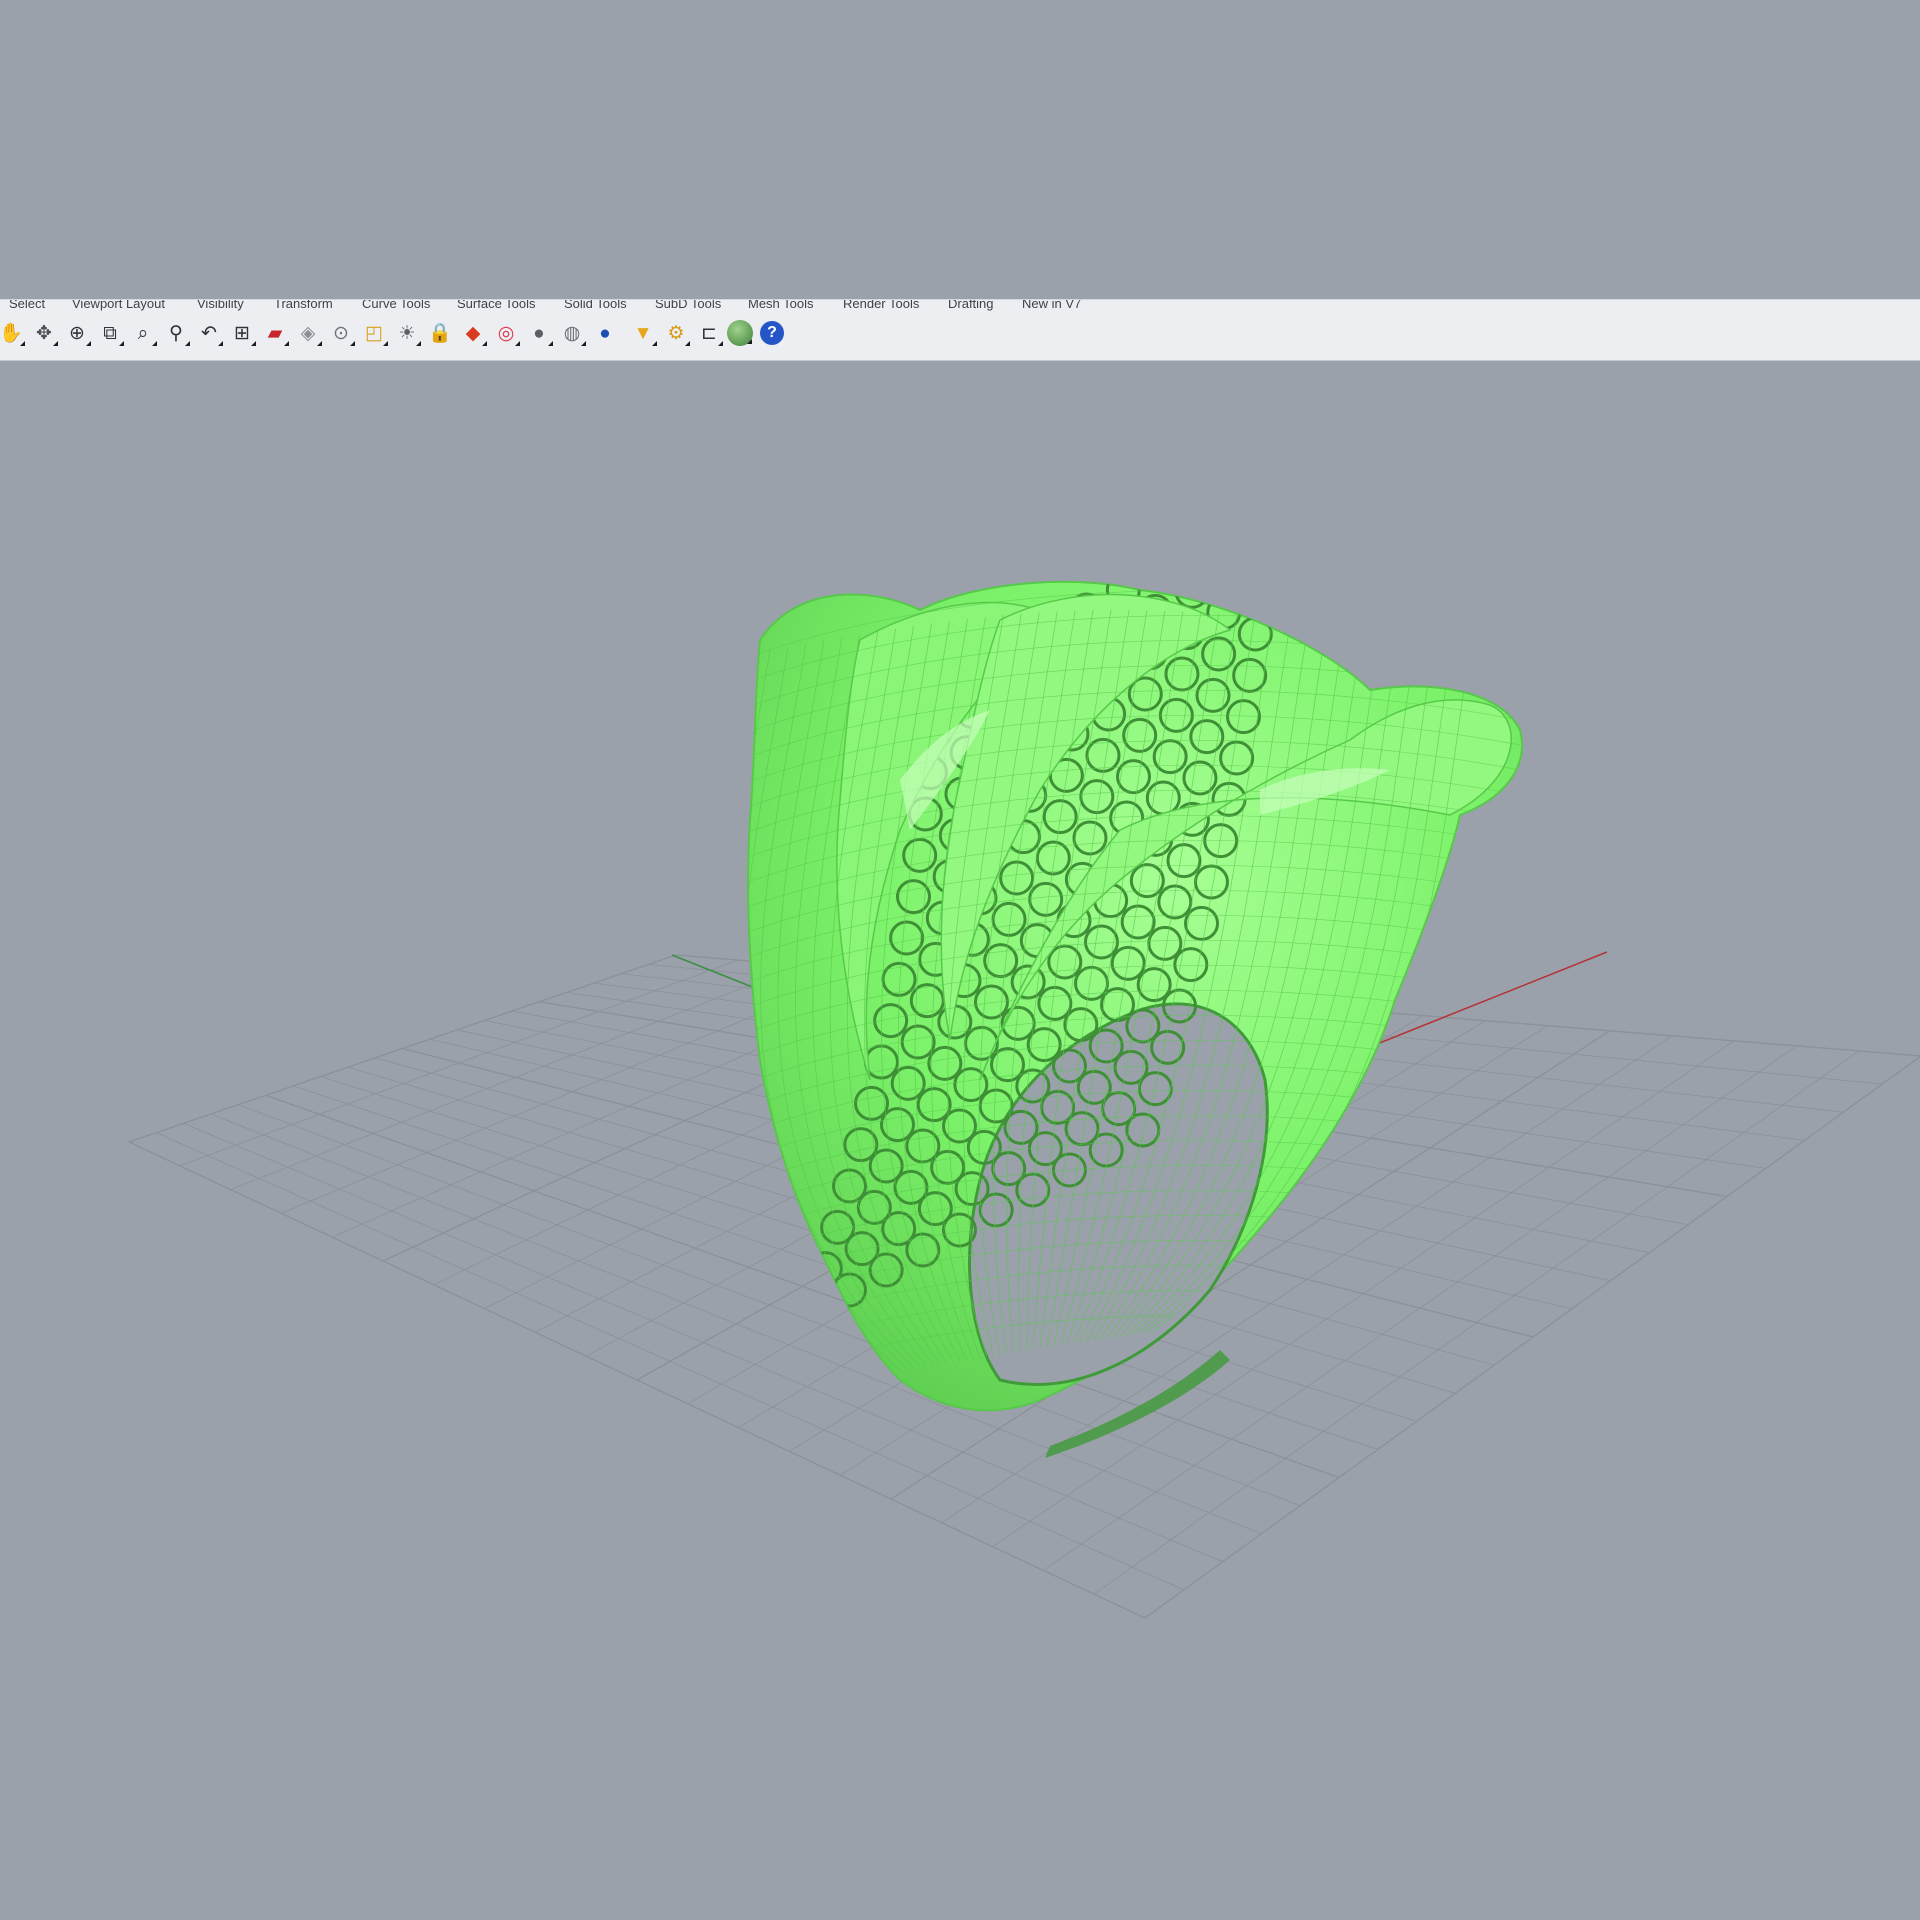  I want to click on named-position-icon: ◈, so click(308, 333).